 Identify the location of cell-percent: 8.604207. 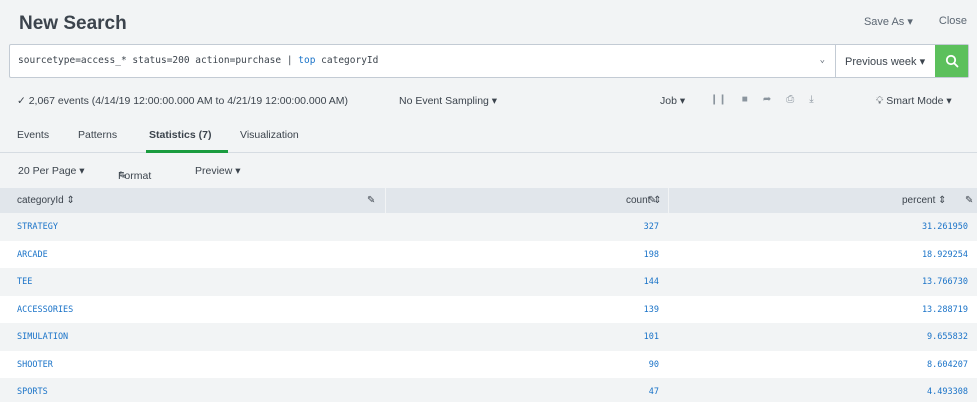
(947, 365).